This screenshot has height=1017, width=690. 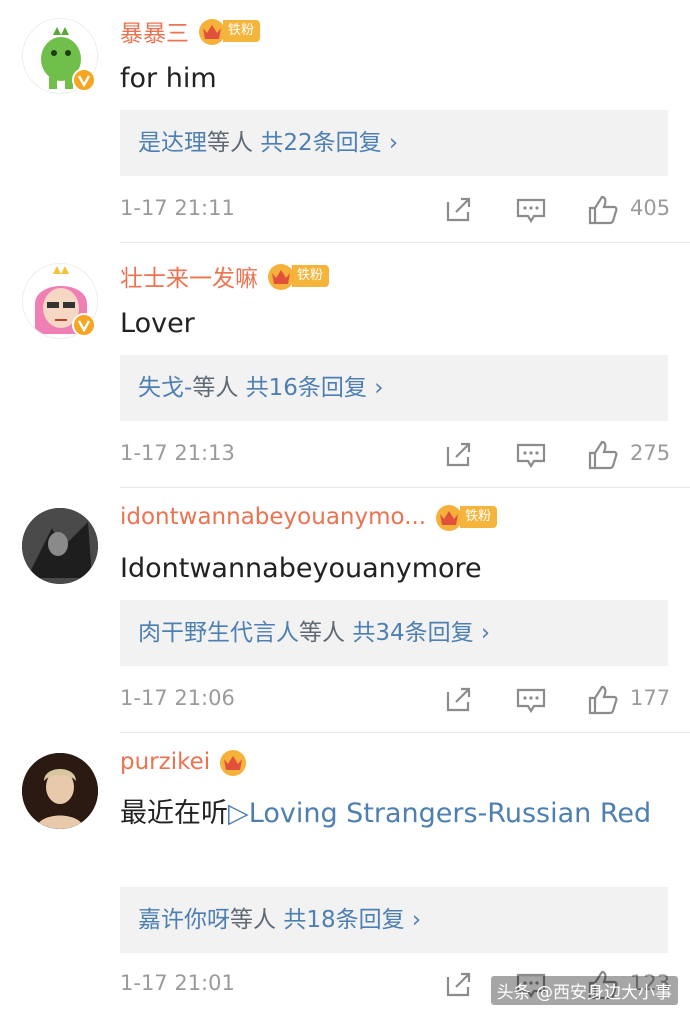 I want to click on reply-names: 失戈-, so click(x=165, y=388).